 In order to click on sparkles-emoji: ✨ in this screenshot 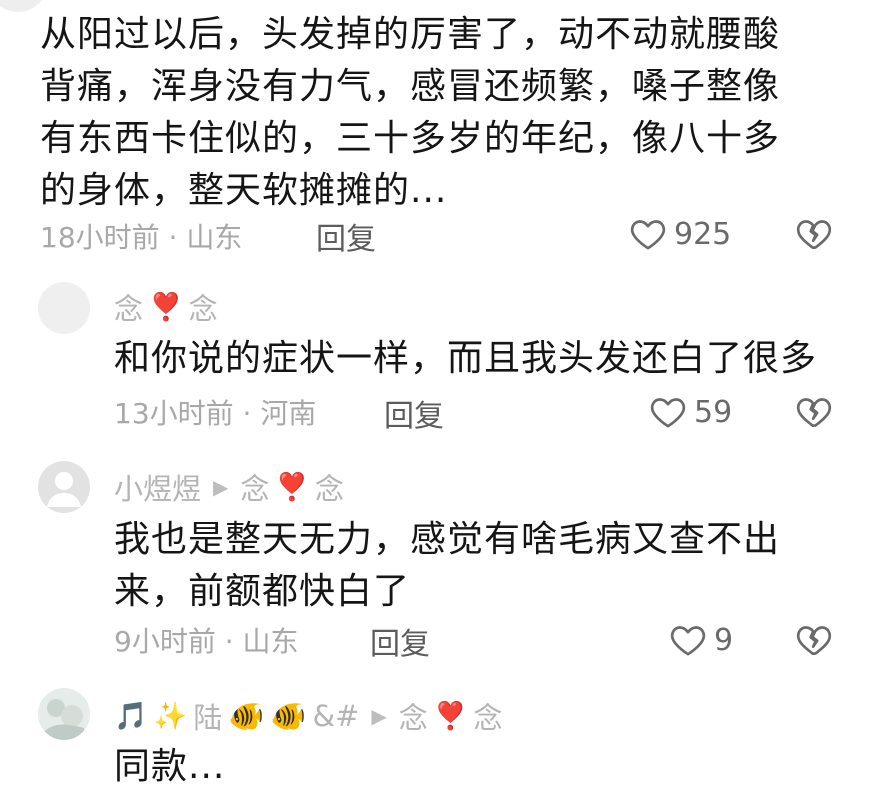, I will do `click(170, 716)`.